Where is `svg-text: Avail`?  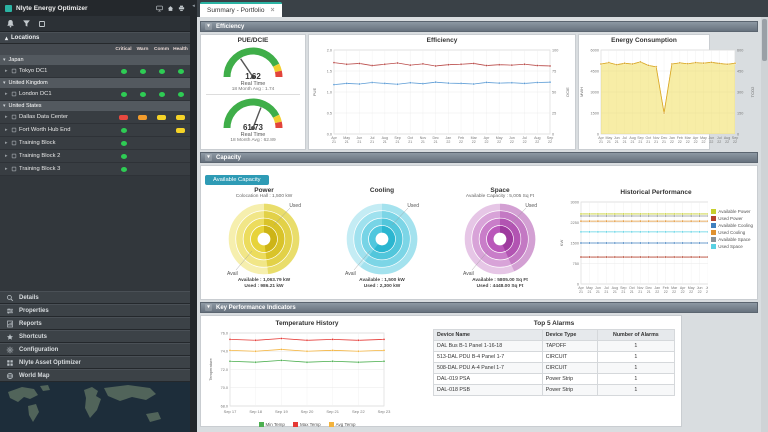 svg-text: Avail is located at coordinates (350, 274).